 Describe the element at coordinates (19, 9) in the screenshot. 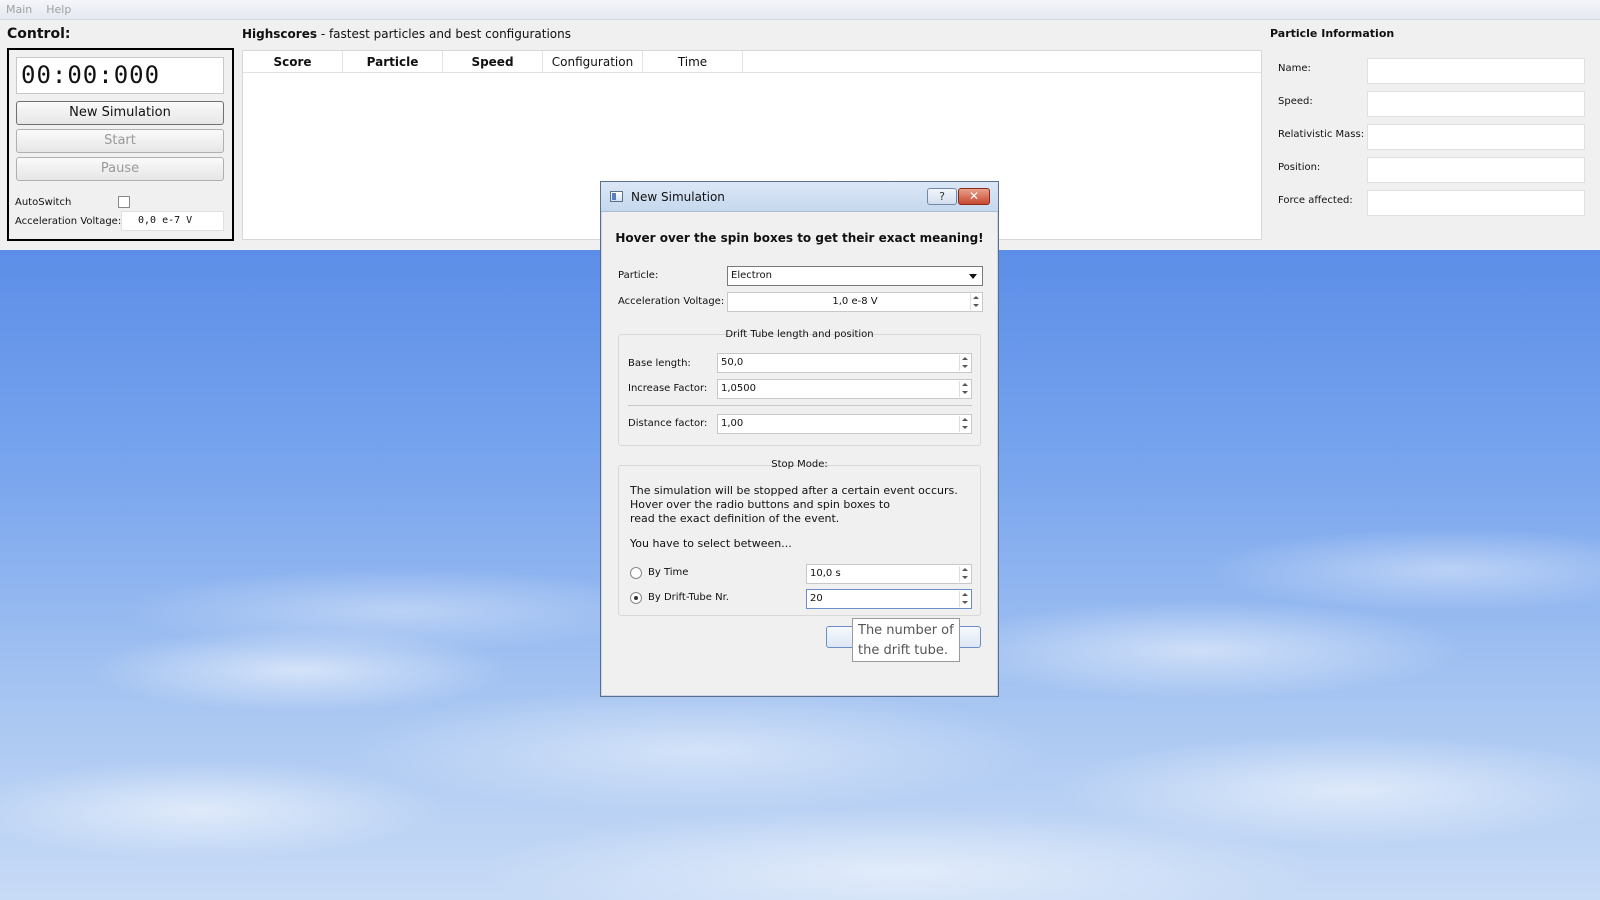

I see `menu-main: Main` at that location.